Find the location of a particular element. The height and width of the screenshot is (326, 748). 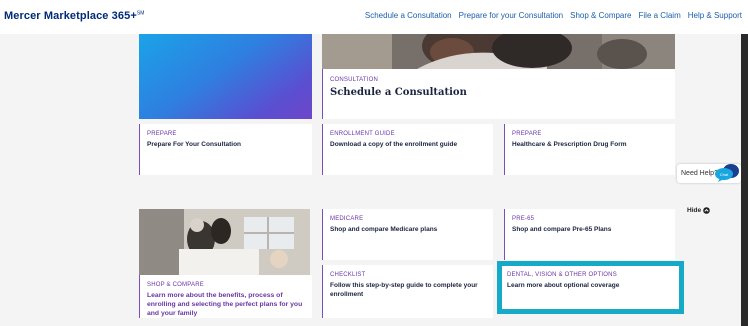

site-logo: Mercer Marketplace 365+SM is located at coordinates (74, 16).